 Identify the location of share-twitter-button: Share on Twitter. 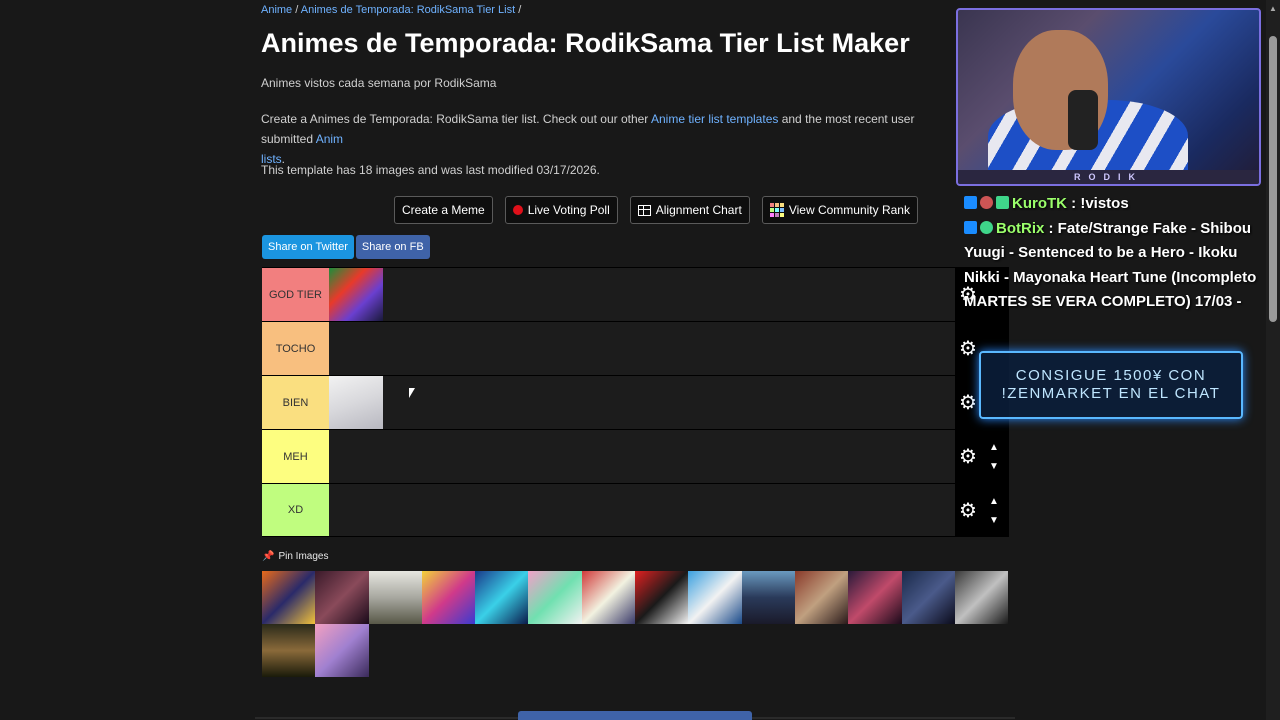
(308, 247).